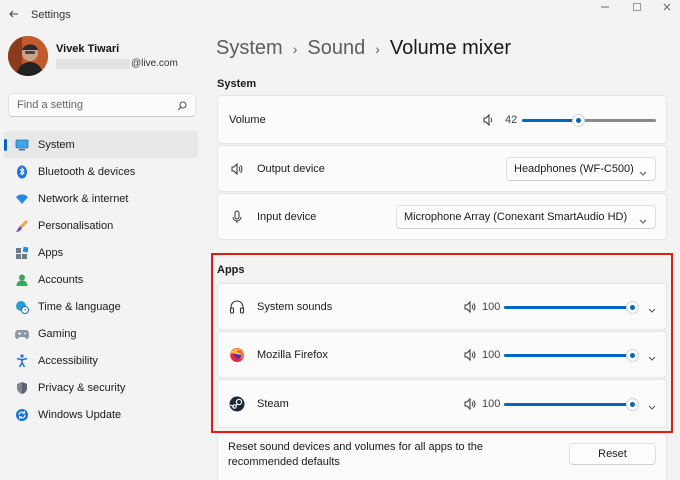 The height and width of the screenshot is (480, 680). I want to click on sidebar-item-label: Apps, so click(51, 252).